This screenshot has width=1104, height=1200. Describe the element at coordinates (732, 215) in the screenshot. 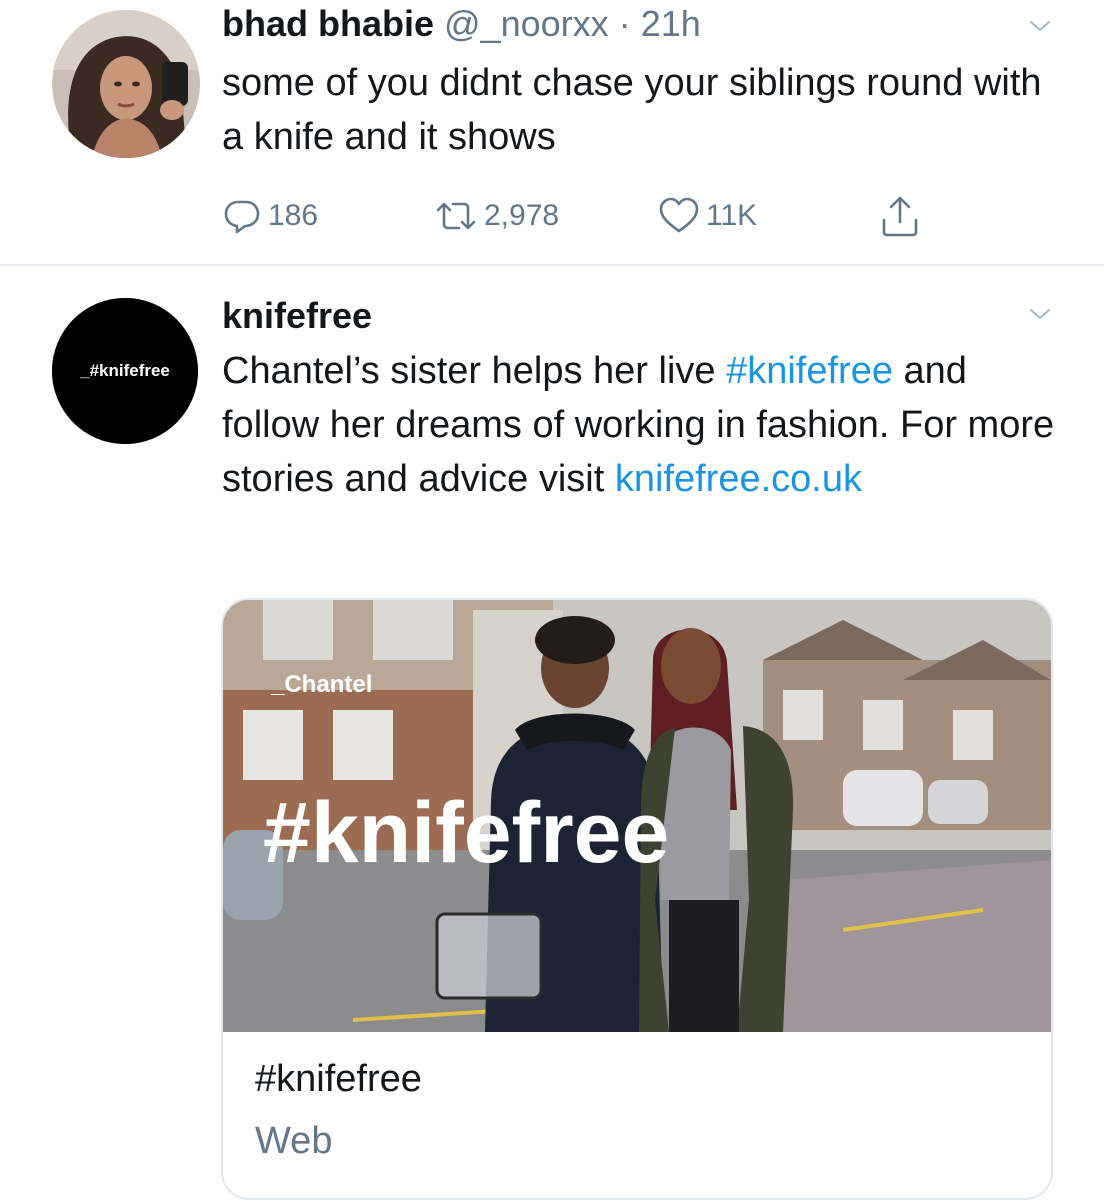

I see `like-count: 11K` at that location.